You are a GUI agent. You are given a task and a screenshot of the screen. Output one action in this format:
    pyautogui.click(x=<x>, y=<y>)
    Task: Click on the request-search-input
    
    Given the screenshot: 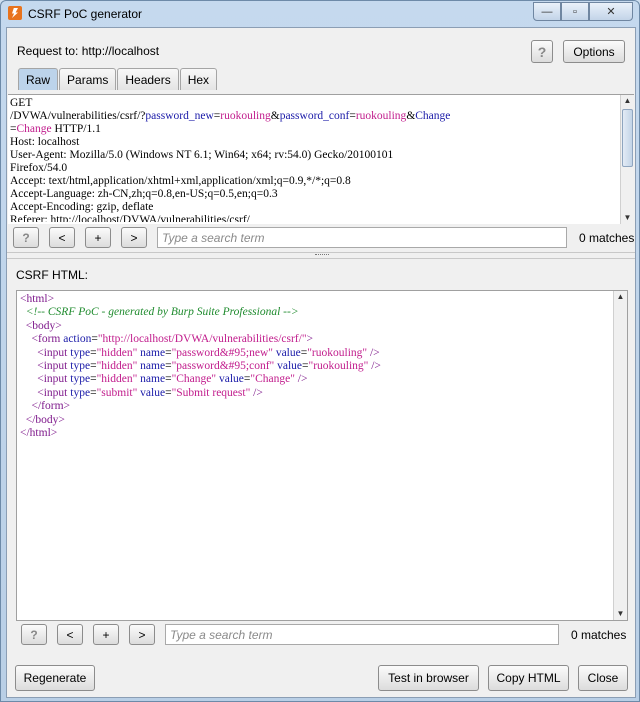 What is the action you would take?
    pyautogui.click(x=362, y=237)
    